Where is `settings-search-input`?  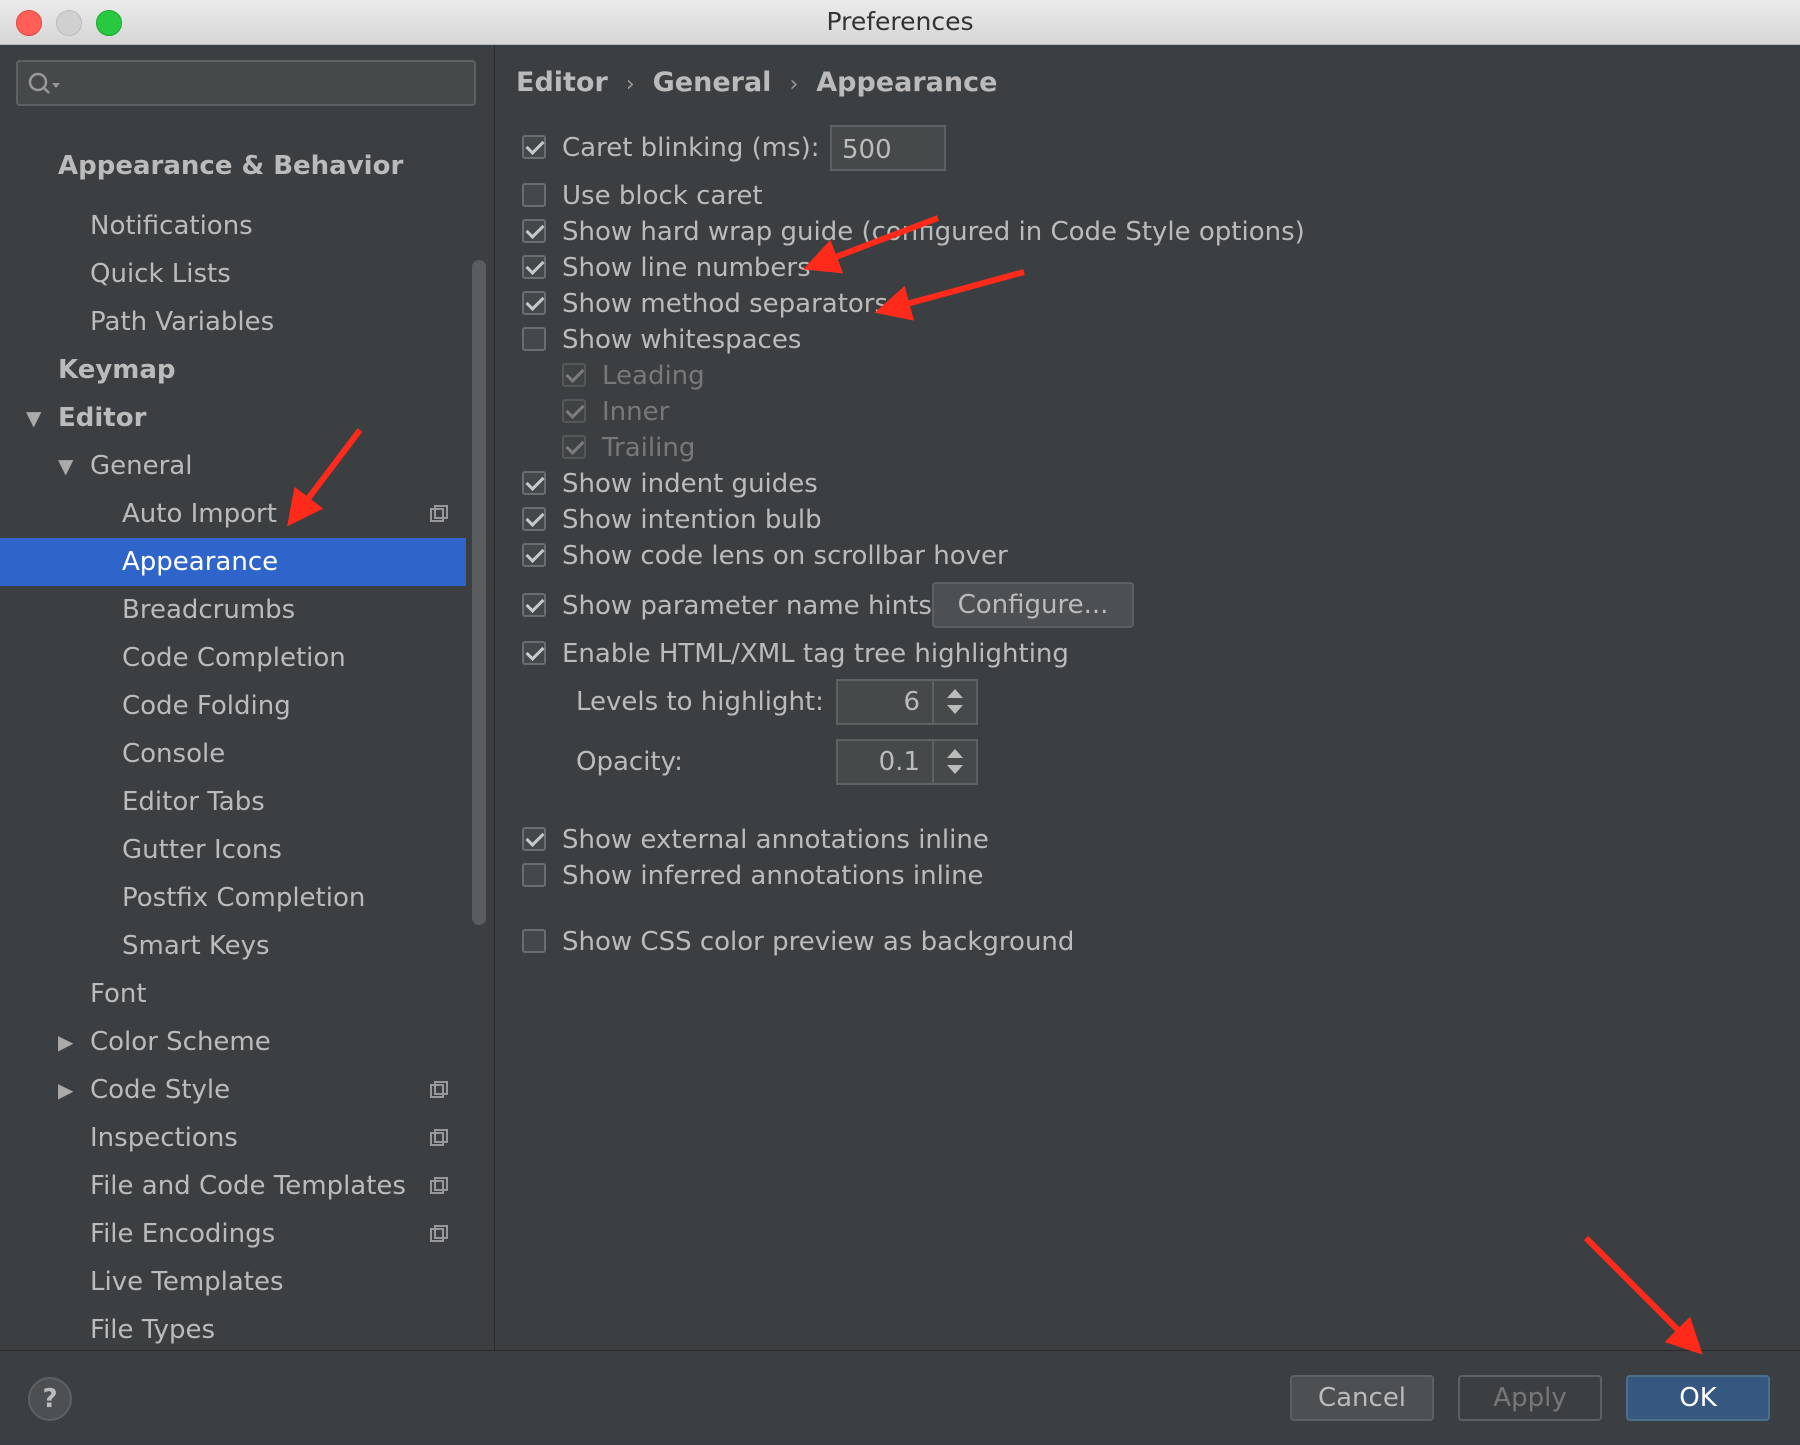
settings-search-input is located at coordinates (246, 83).